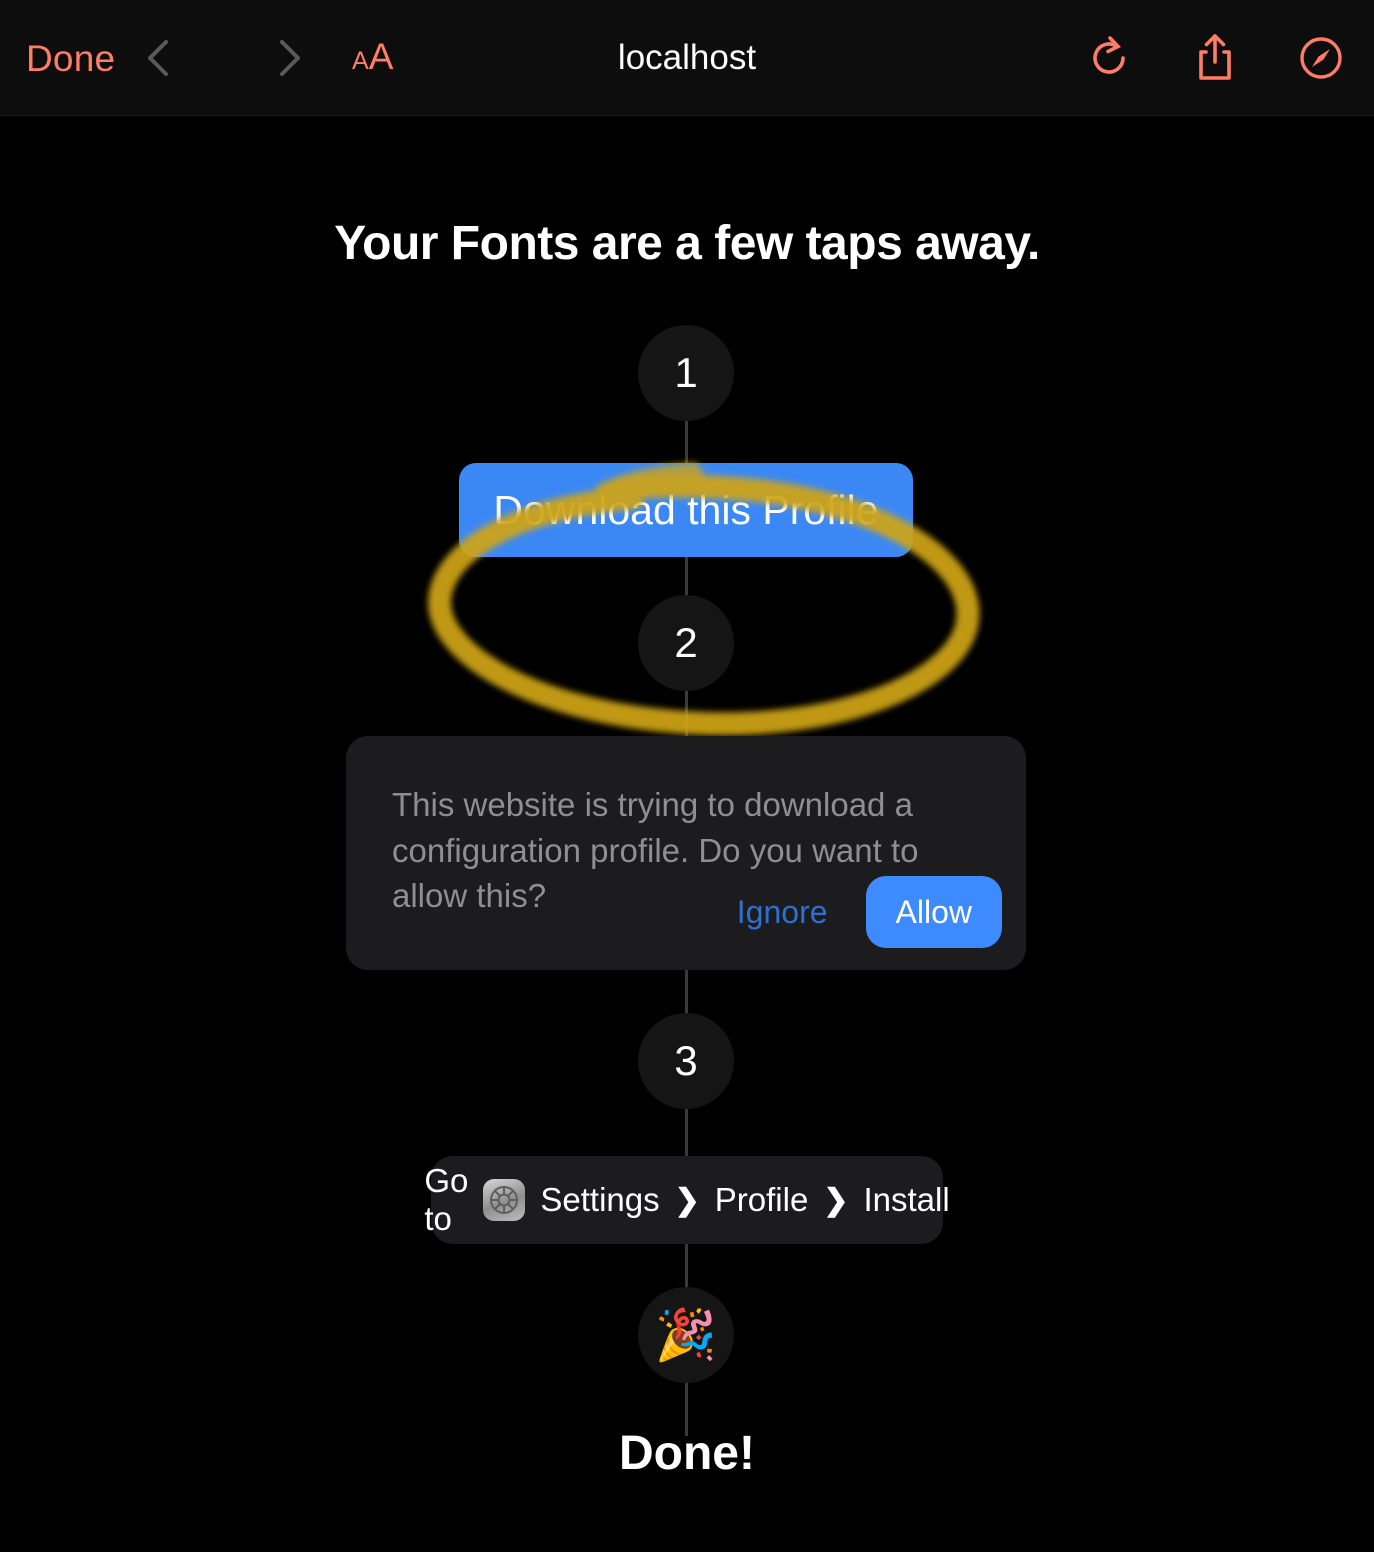 This screenshot has height=1552, width=1374. I want to click on path-prefix-label: Go to, so click(446, 1199).